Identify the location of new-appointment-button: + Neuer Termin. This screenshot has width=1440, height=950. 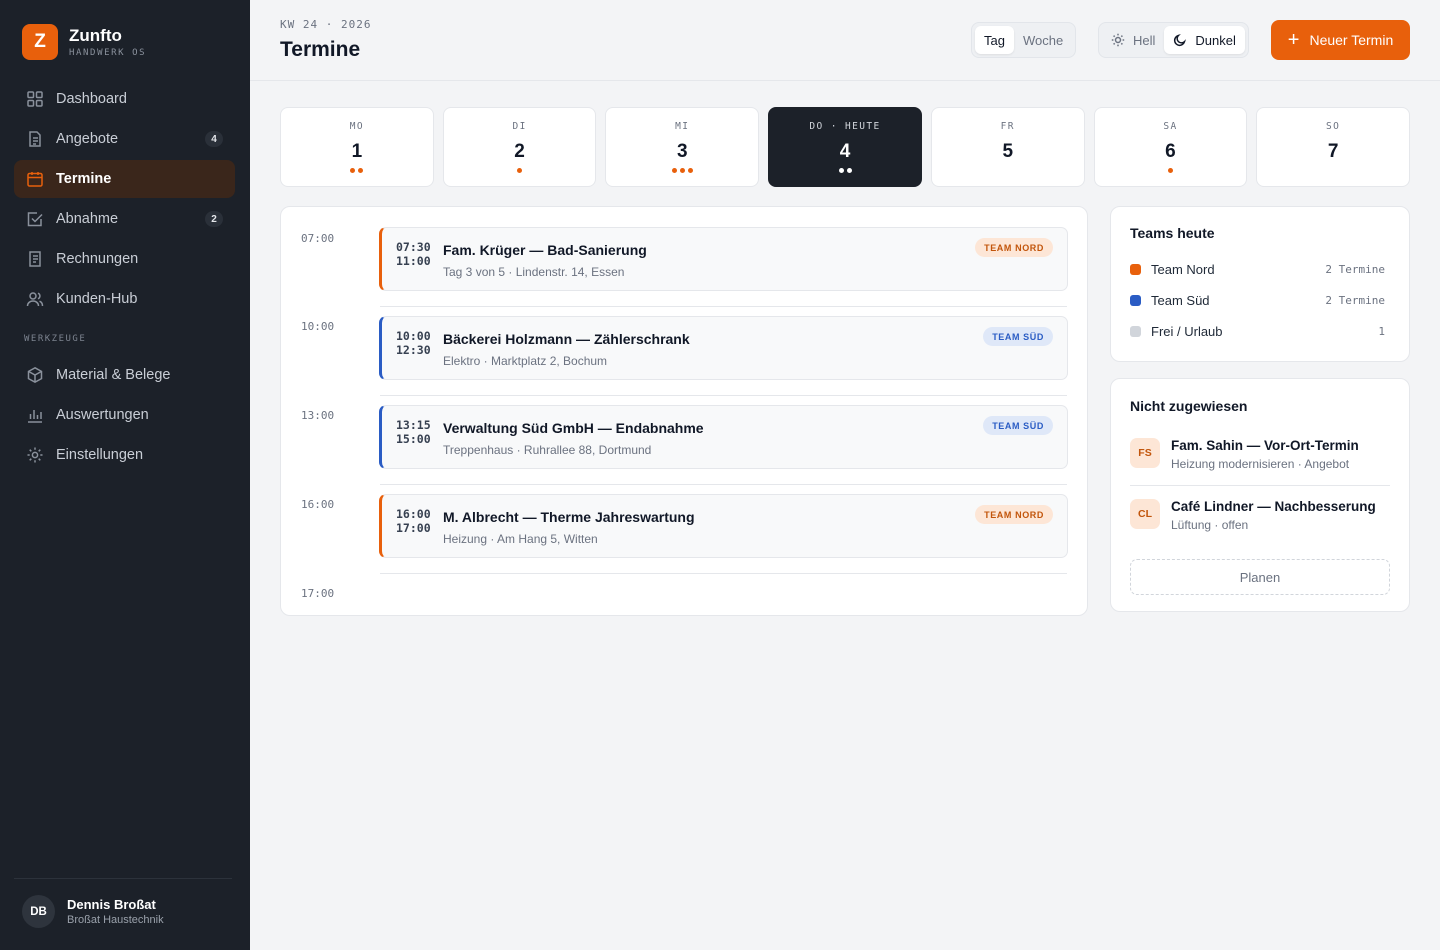
(1340, 40).